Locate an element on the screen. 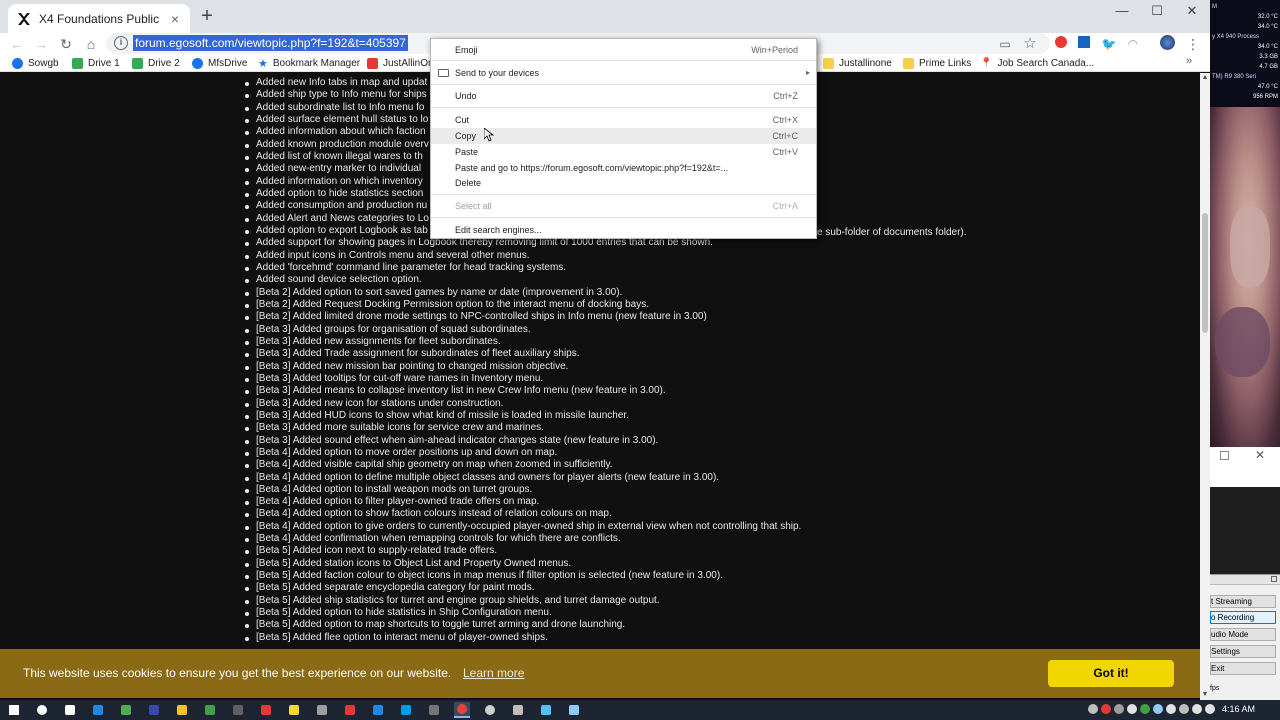  hw-sensor-value: 4.7 GB is located at coordinates (1268, 67).